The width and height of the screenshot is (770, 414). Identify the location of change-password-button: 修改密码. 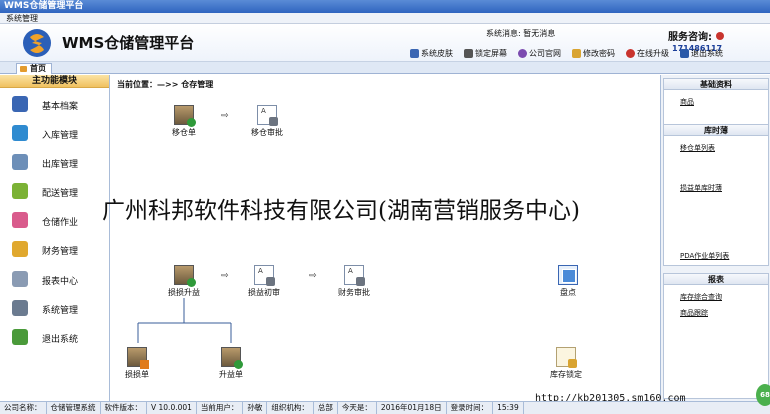
(593, 53).